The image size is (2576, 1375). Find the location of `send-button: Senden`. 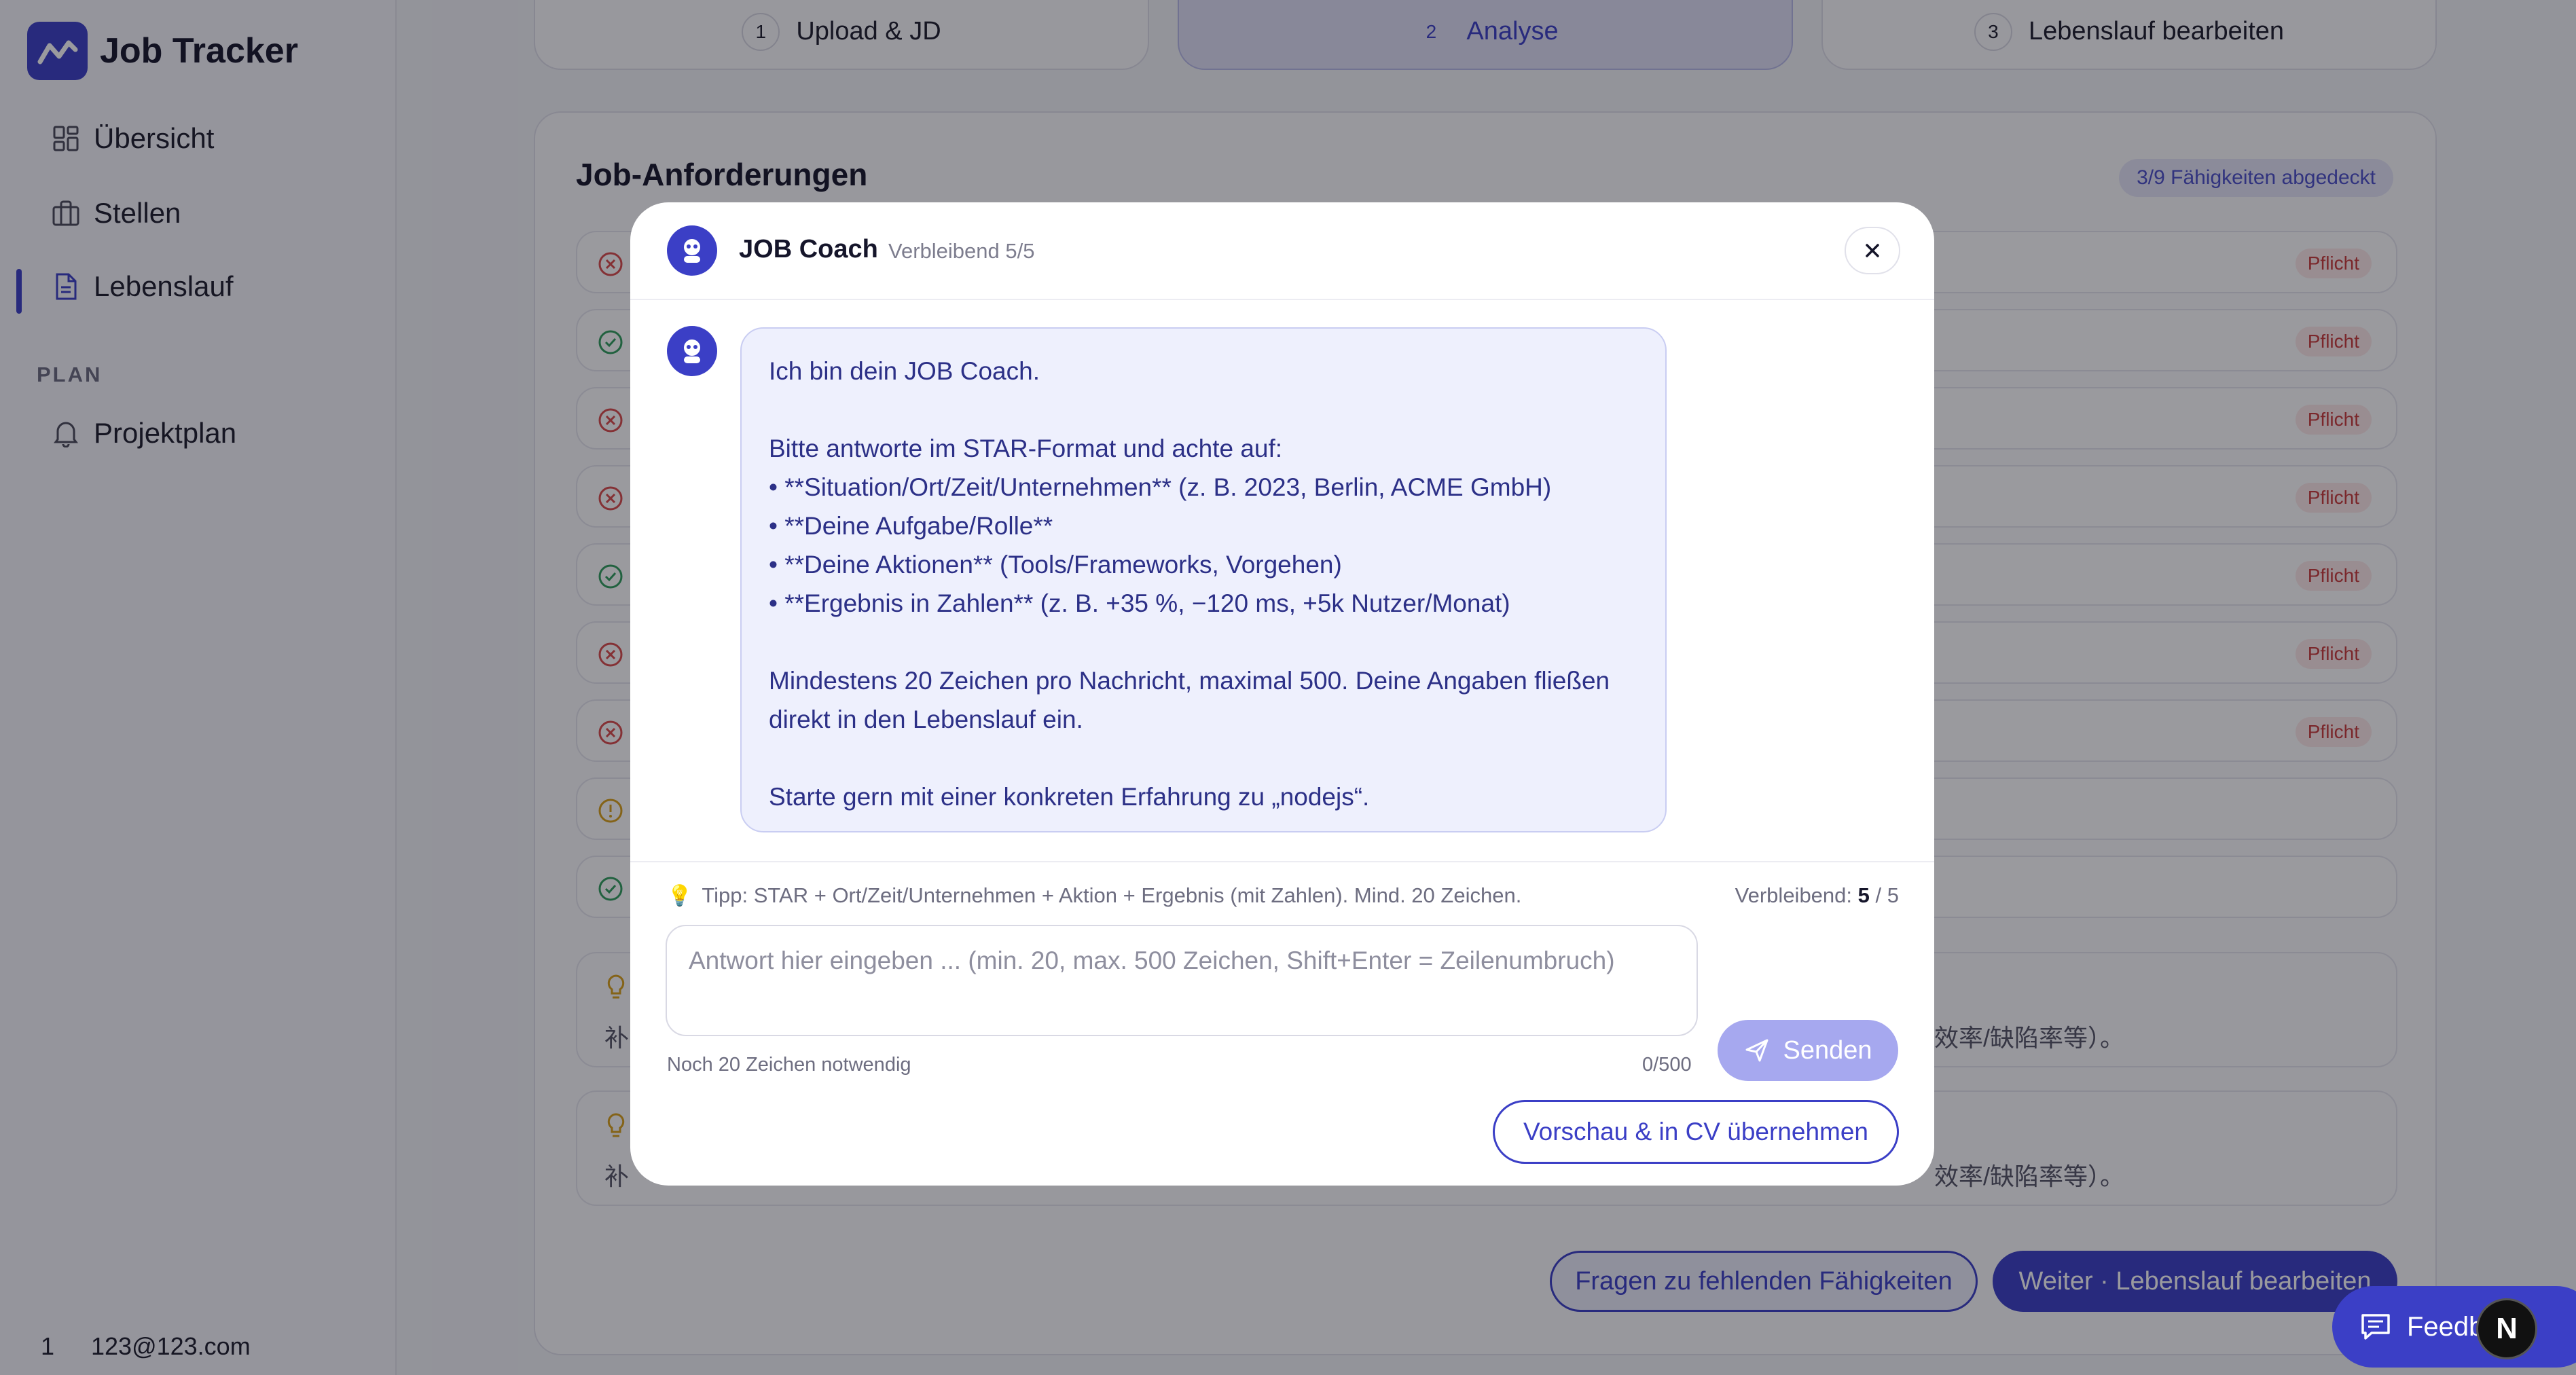

send-button: Senden is located at coordinates (1808, 1050).